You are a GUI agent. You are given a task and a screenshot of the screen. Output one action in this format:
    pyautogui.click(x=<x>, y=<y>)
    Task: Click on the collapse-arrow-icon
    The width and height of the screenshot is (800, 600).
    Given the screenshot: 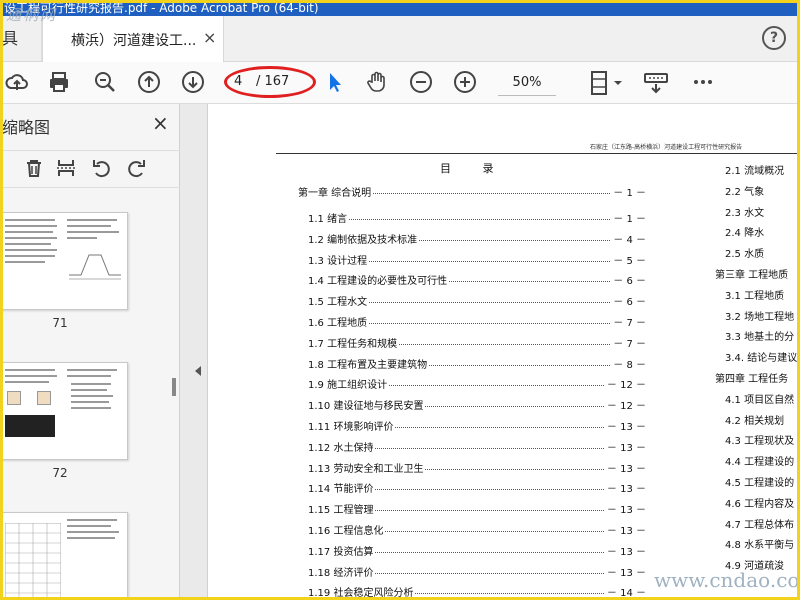 What is the action you would take?
    pyautogui.click(x=198, y=372)
    